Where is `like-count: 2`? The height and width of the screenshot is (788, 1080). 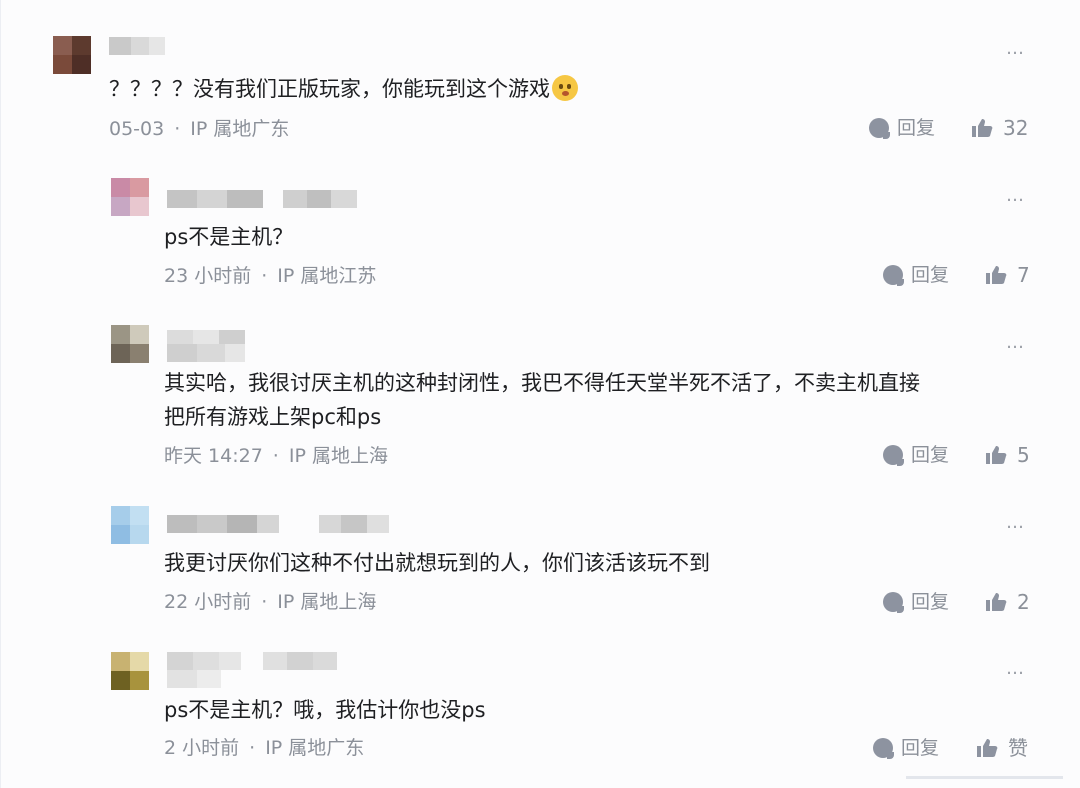 like-count: 2 is located at coordinates (1023, 602).